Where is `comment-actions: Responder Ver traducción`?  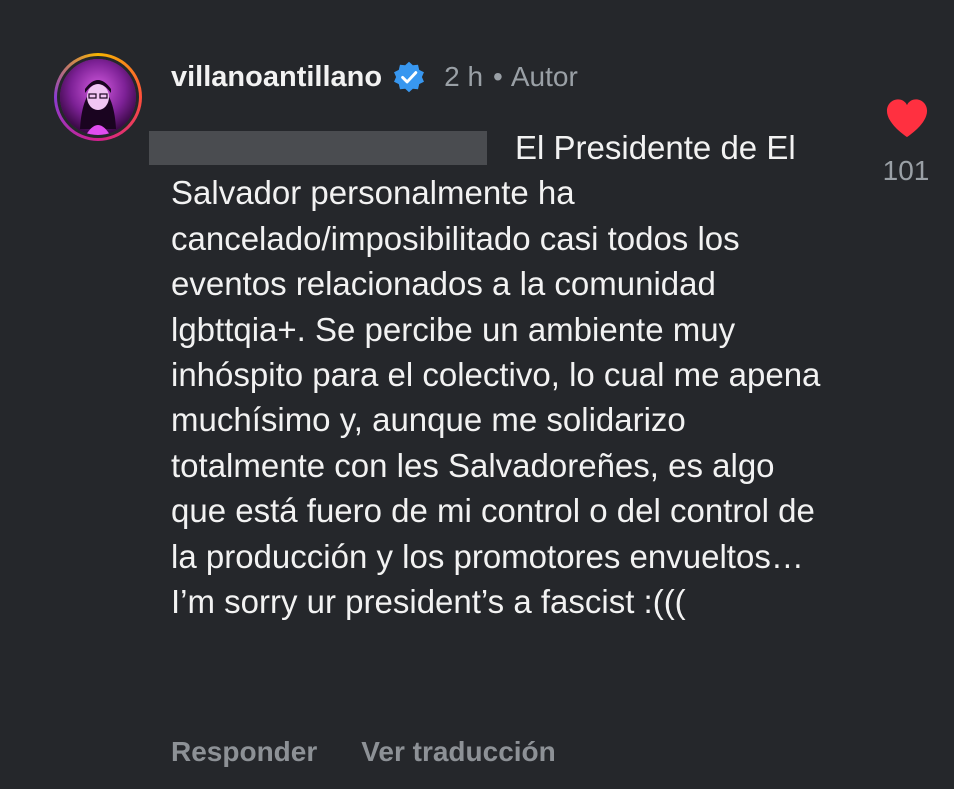
comment-actions: Responder Ver traducción is located at coordinates (363, 752).